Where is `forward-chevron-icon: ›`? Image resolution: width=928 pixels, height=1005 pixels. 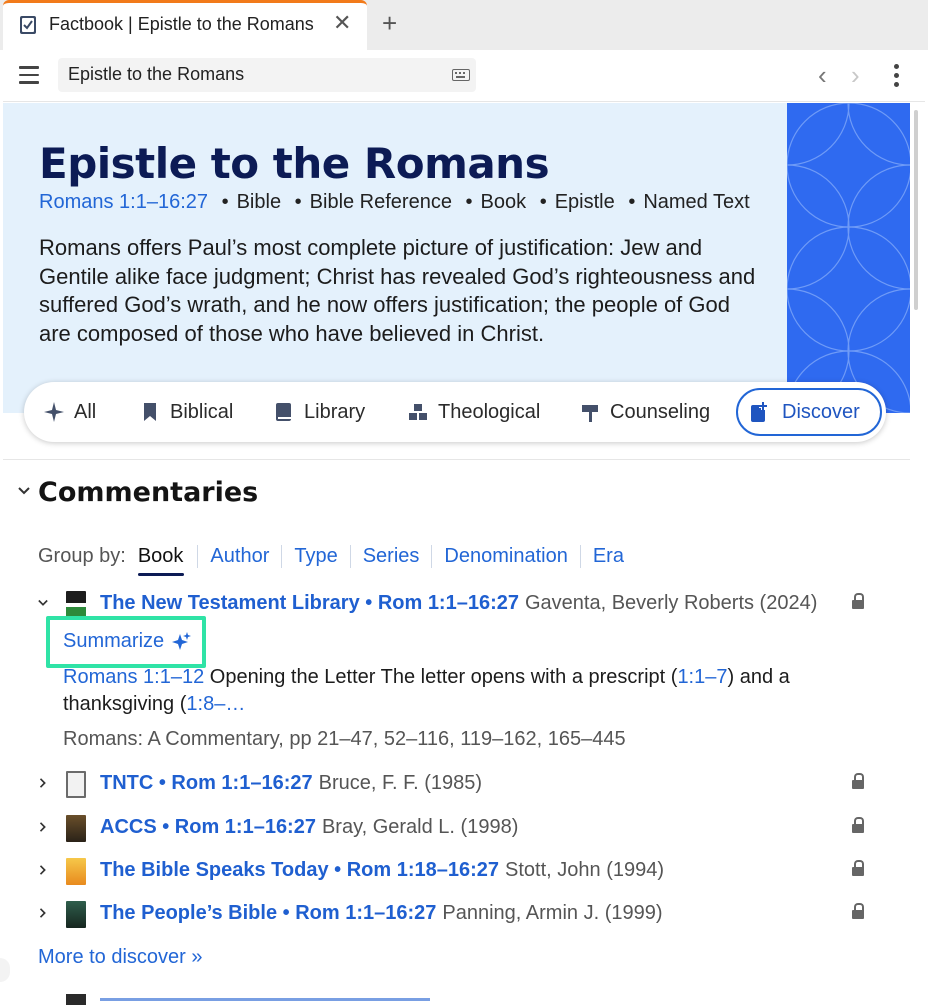 forward-chevron-icon: › is located at coordinates (855, 75).